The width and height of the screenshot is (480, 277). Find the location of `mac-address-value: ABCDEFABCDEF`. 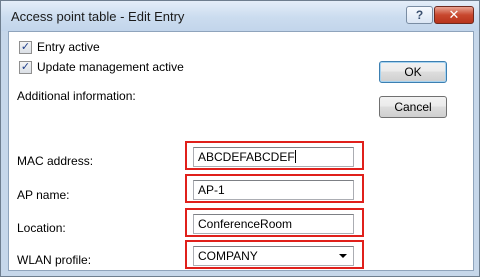

mac-address-value: ABCDEFABCDEF is located at coordinates (246, 157).